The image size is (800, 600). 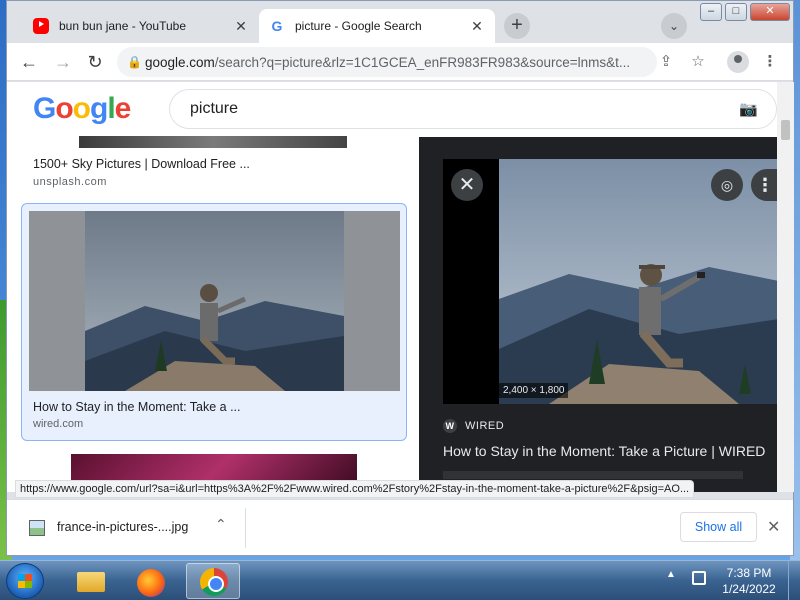 I want to click on reload-icon: ↻, so click(x=95, y=62).